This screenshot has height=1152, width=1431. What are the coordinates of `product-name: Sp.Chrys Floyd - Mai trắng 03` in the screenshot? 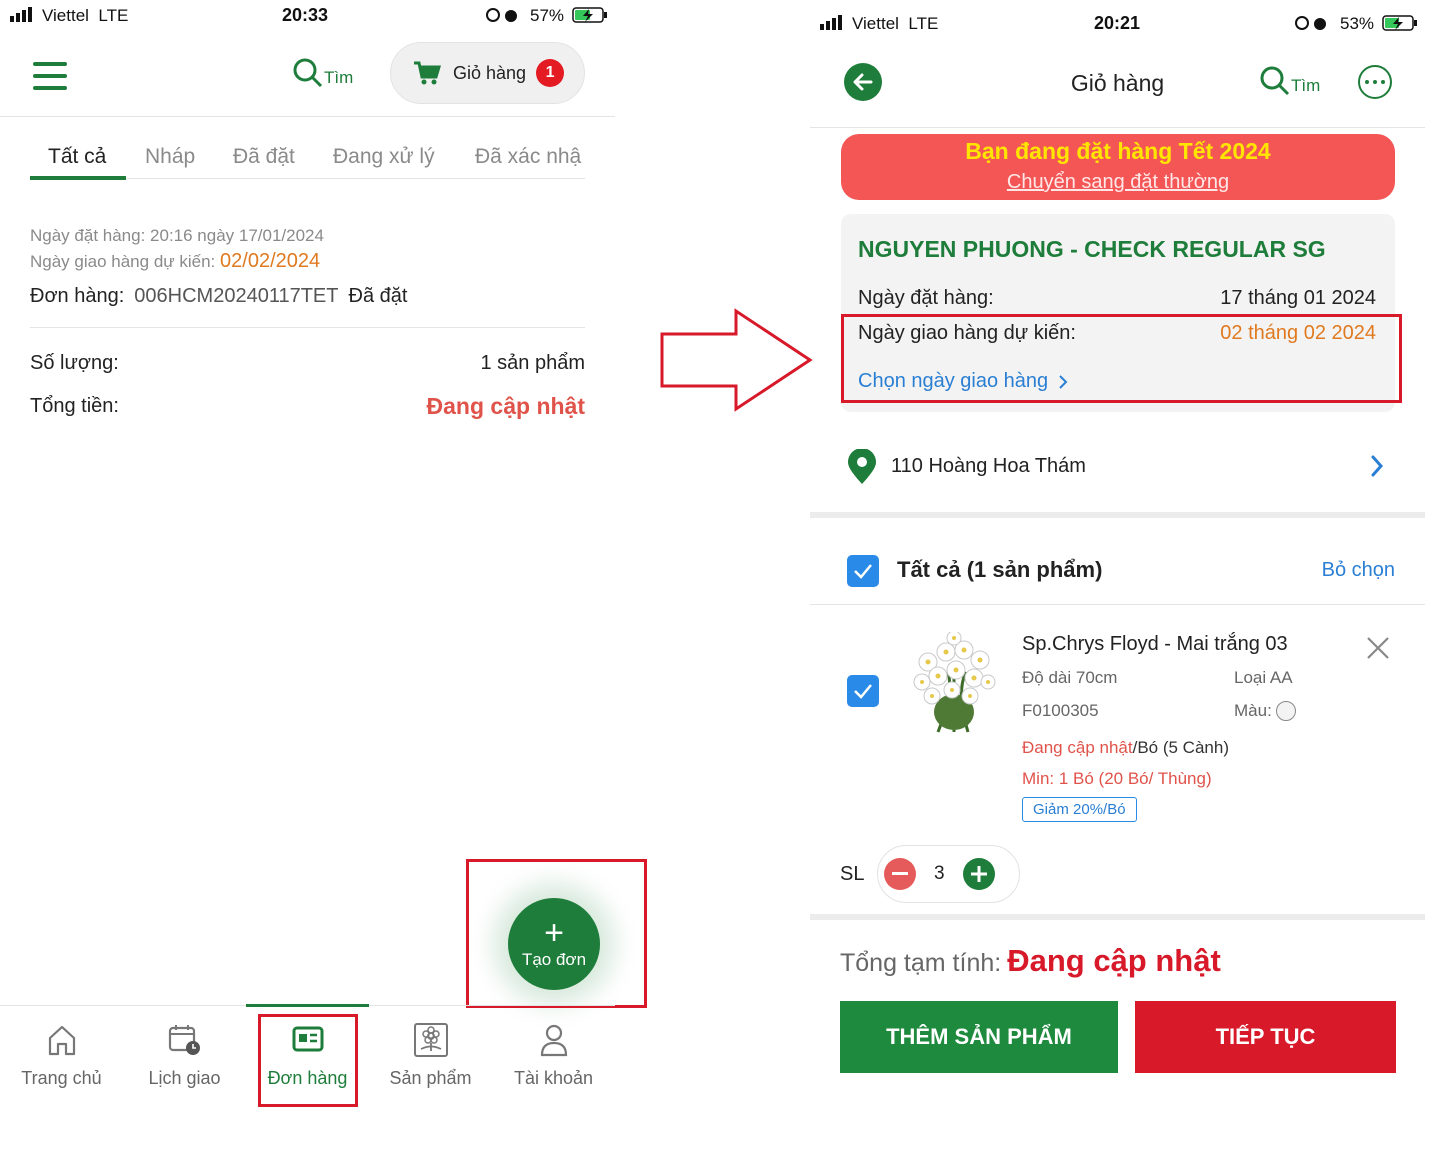 It's located at (1155, 644).